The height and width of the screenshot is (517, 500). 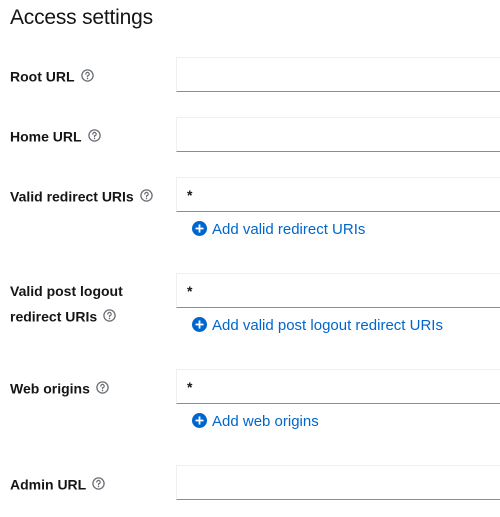 What do you see at coordinates (289, 229) in the screenshot?
I see `add-valid-redirect-uris-label: Add valid redirect URIs` at bounding box center [289, 229].